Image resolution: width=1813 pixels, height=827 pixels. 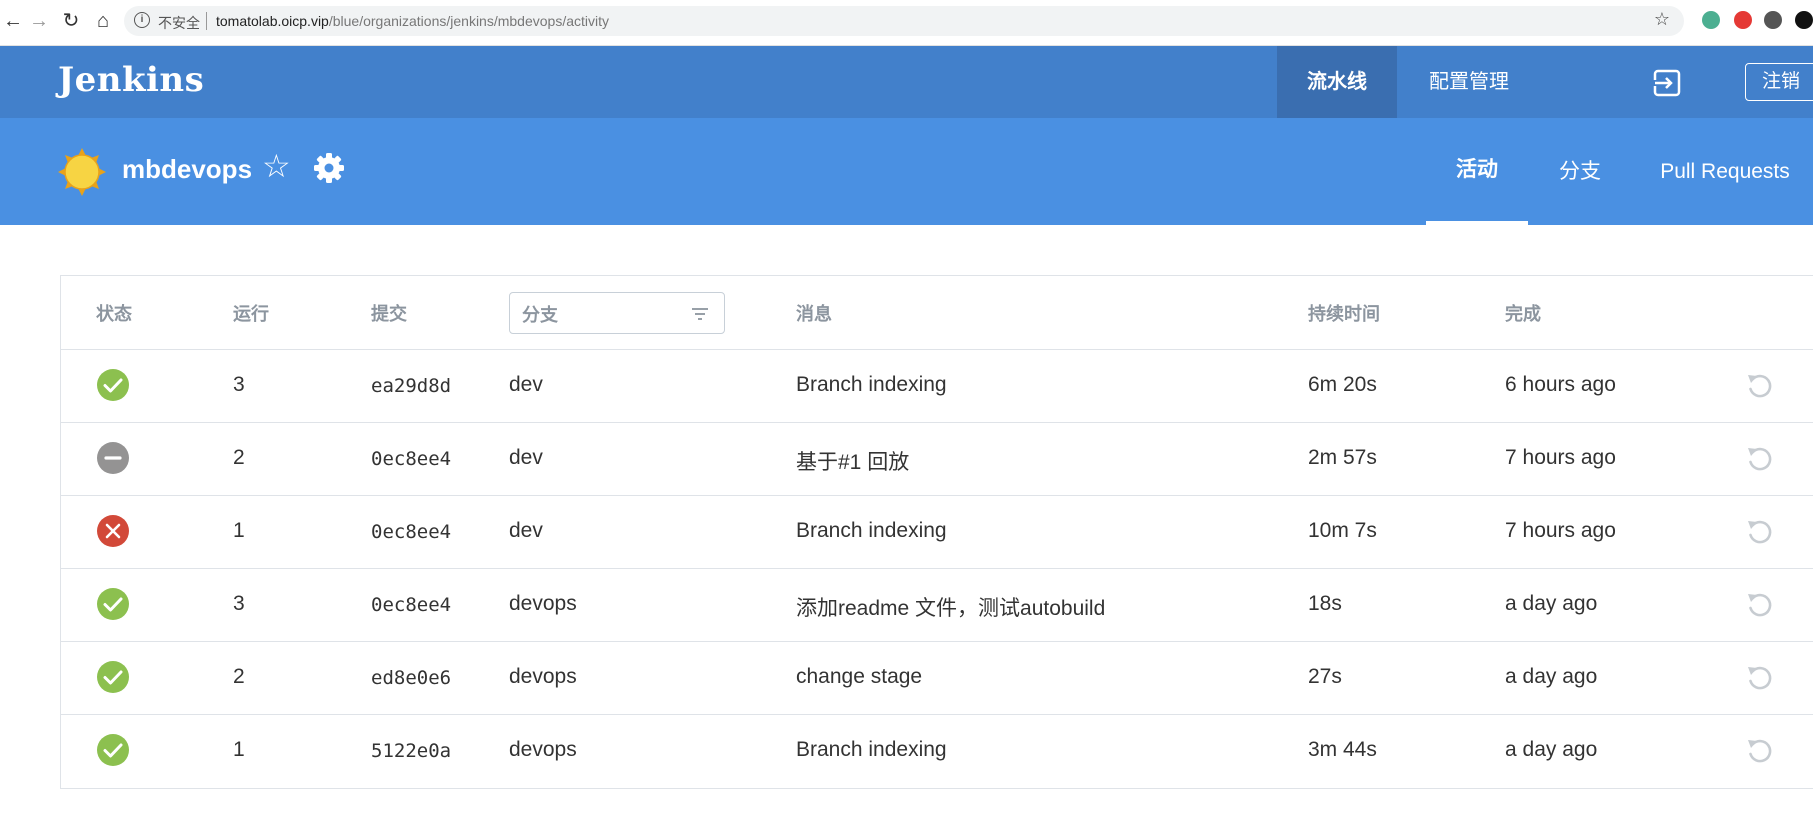 What do you see at coordinates (540, 315) in the screenshot?
I see `branch-filter-label: 分支` at bounding box center [540, 315].